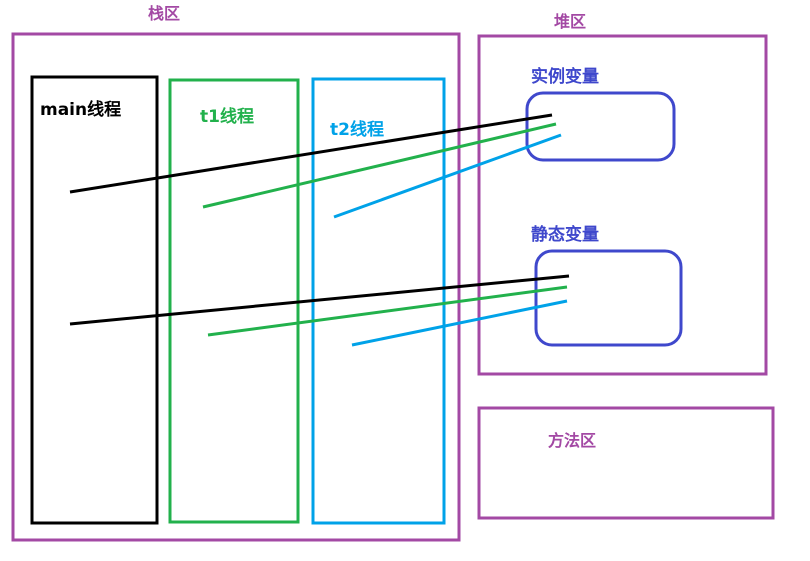  What do you see at coordinates (94, 300) in the screenshot?
I see `main-thread-box` at bounding box center [94, 300].